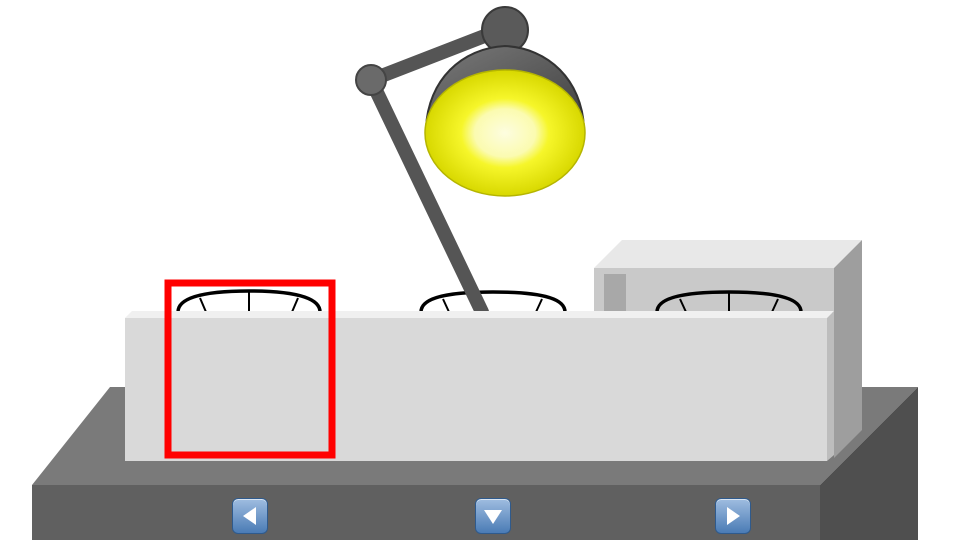  What do you see at coordinates (848, 349) in the screenshot?
I see `back-box-side` at bounding box center [848, 349].